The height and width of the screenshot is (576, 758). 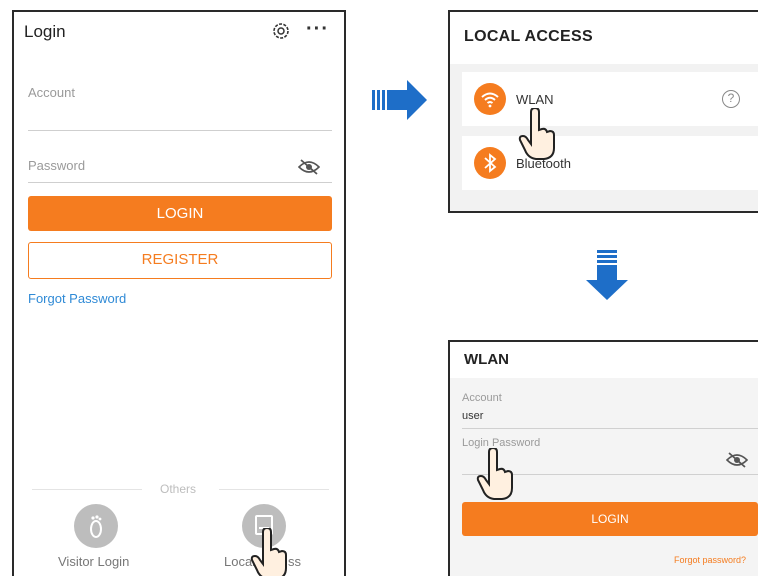 I want to click on list-item-wlan: WLAN ?, so click(x=610, y=99).